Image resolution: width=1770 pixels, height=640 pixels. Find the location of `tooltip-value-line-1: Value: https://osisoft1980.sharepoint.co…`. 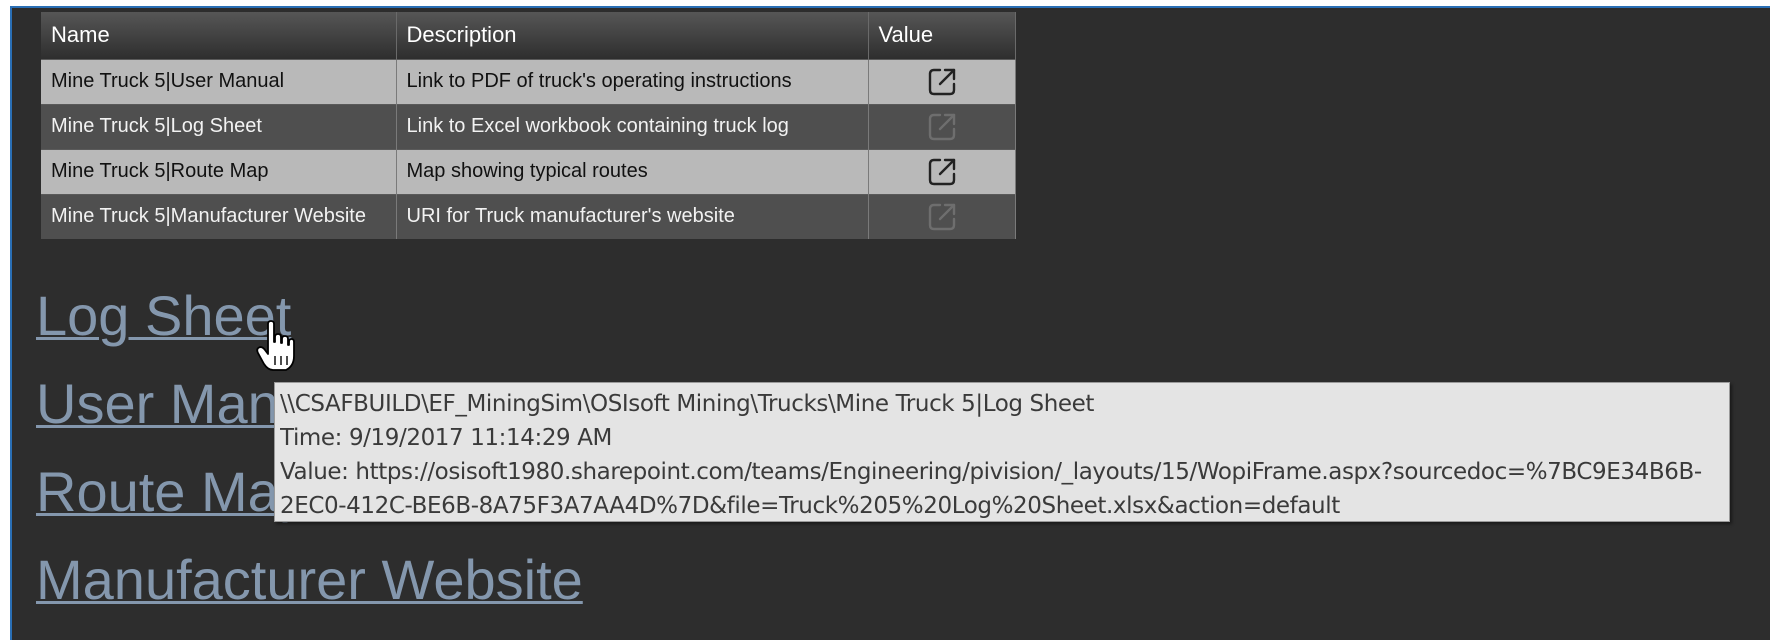

tooltip-value-line-1: Value: https://osisoft1980.sharepoint.co… is located at coordinates (991, 472).